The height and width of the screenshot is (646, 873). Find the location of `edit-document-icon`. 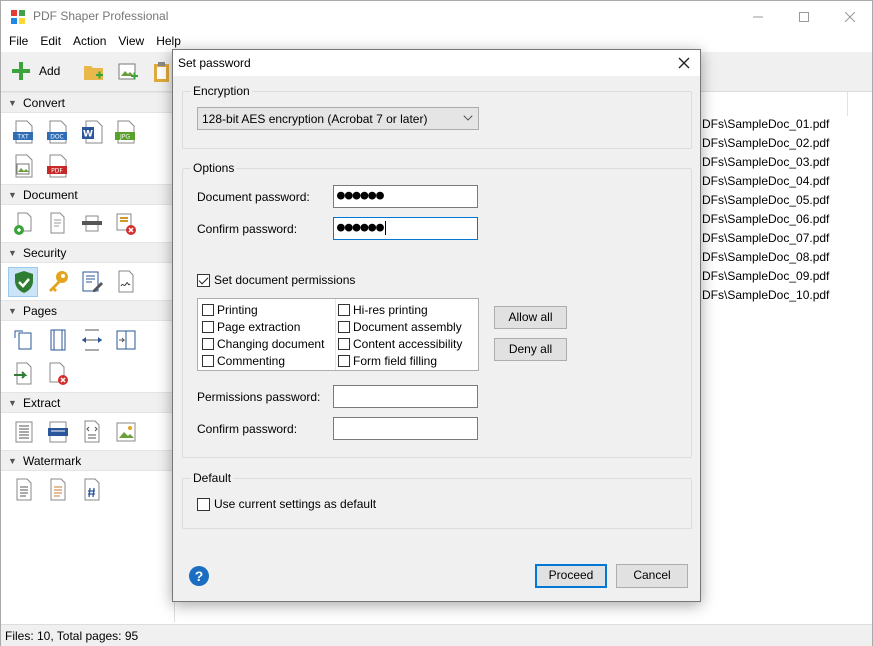

edit-document-icon is located at coordinates (92, 282).